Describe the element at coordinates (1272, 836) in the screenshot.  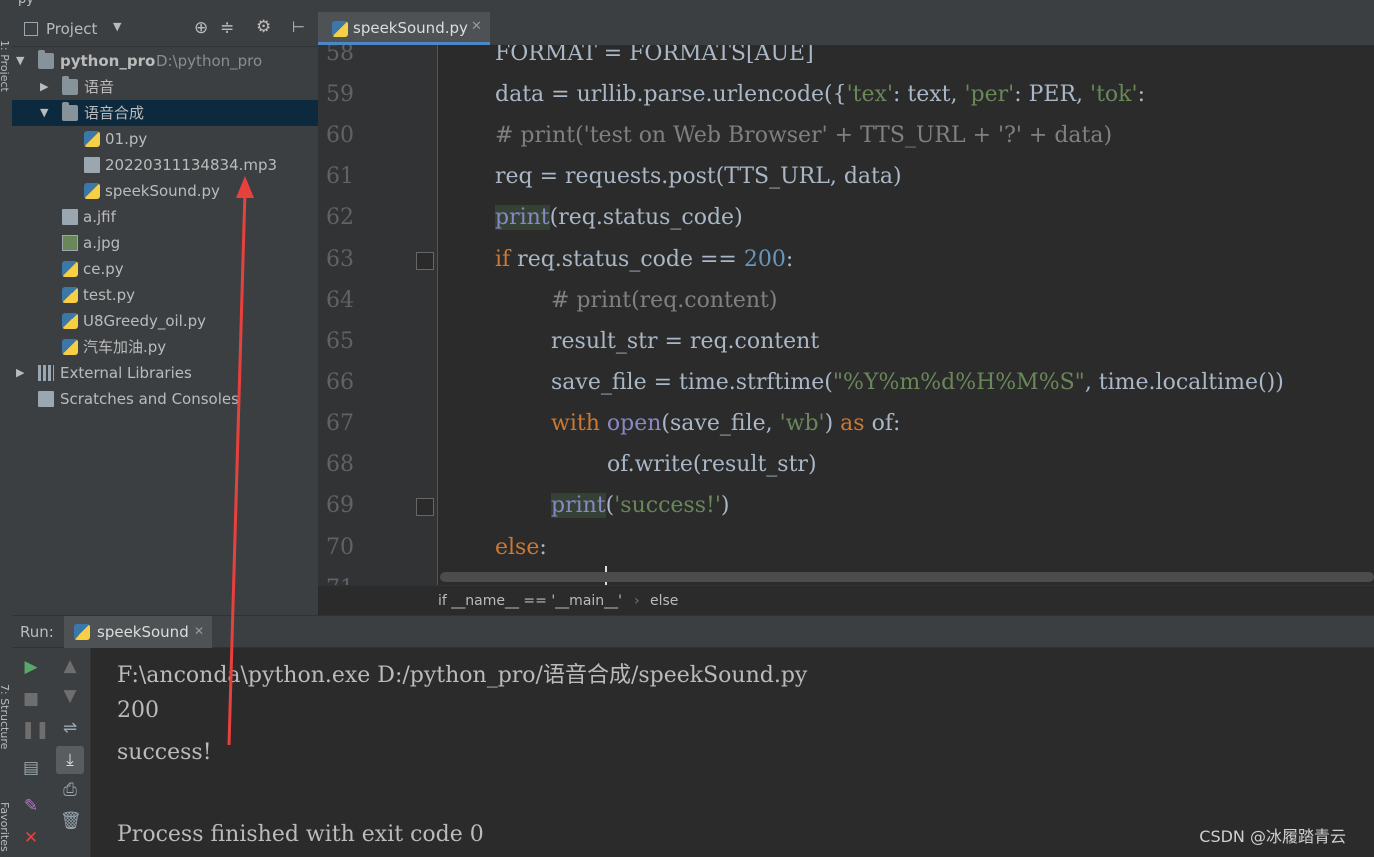
I see `watermark: CSDN @冰履踏青云` at that location.